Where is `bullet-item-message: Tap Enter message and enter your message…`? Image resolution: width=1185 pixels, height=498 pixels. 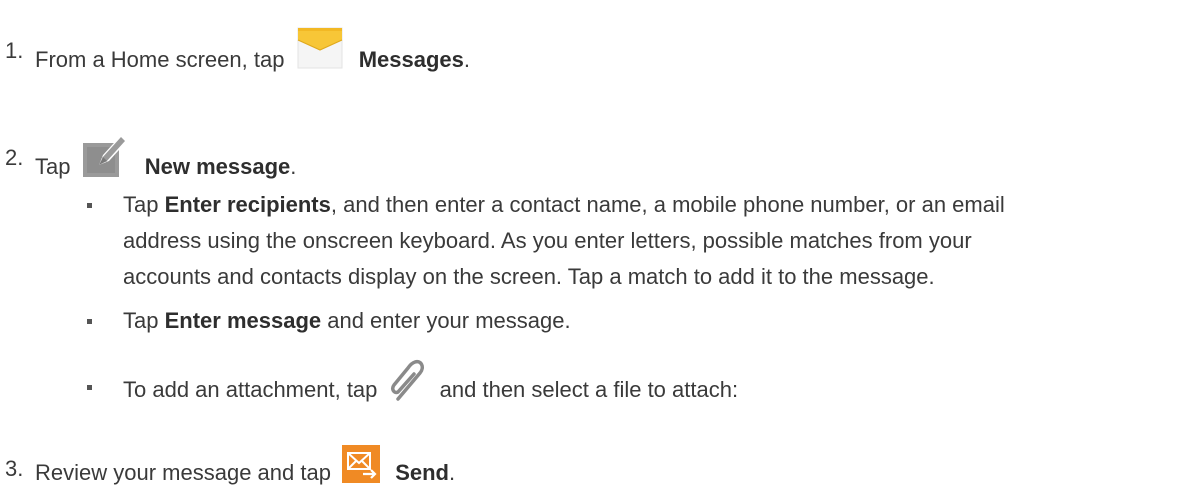 bullet-item-message: Tap Enter message and enter your message… is located at coordinates (347, 320).